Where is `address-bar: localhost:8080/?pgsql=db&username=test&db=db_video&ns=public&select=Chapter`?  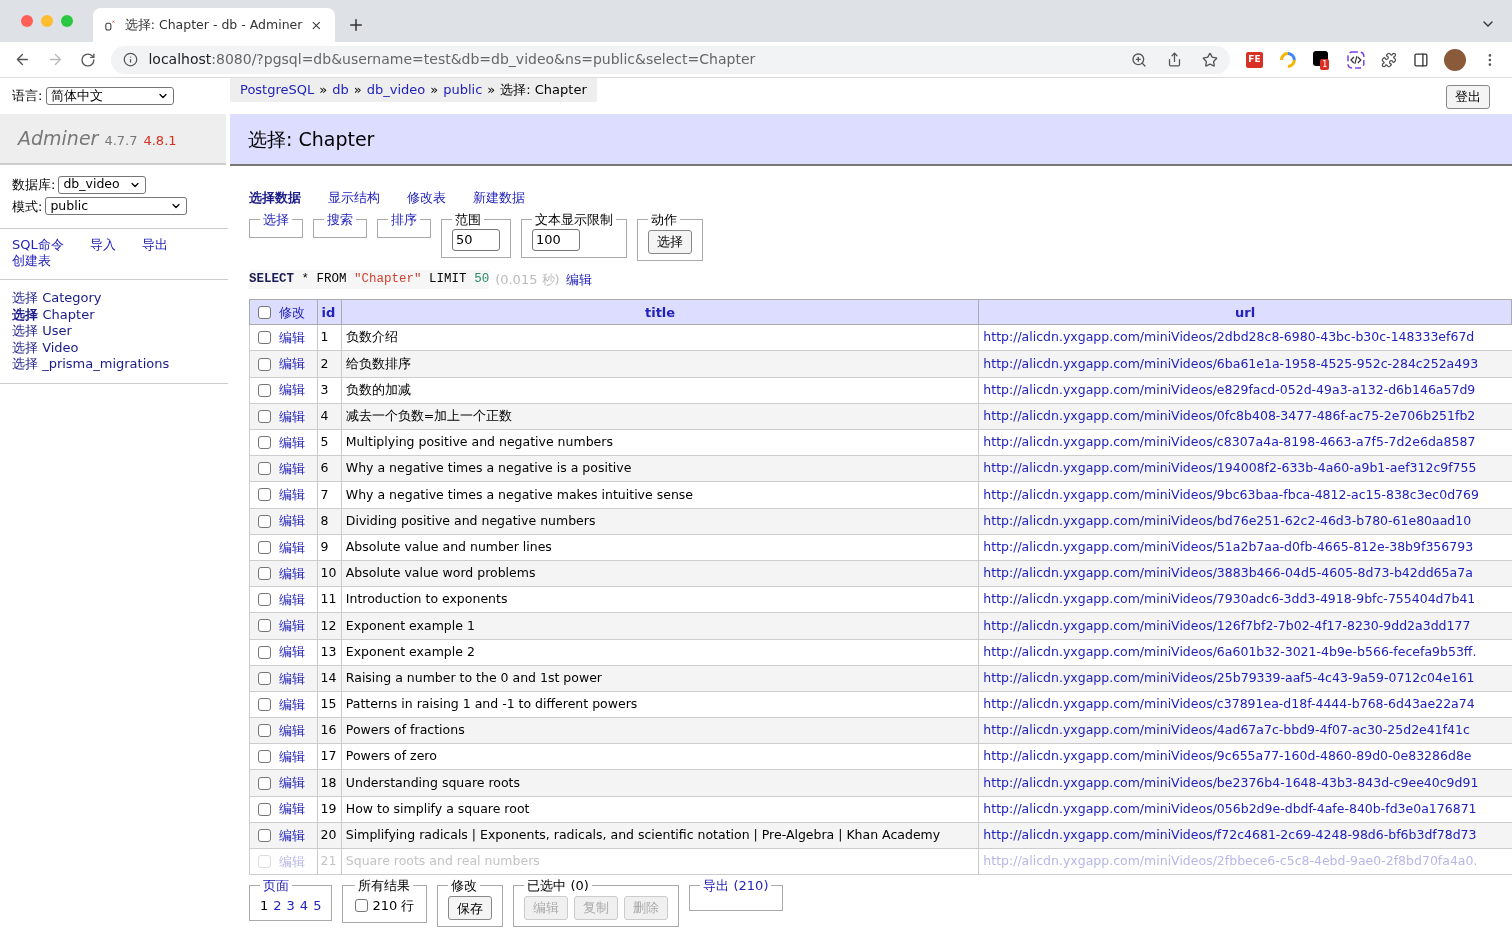
address-bar: localhost:8080/?pgsql=db&username=test&db=db_video&ns=public&select=Chapter is located at coordinates (670, 59).